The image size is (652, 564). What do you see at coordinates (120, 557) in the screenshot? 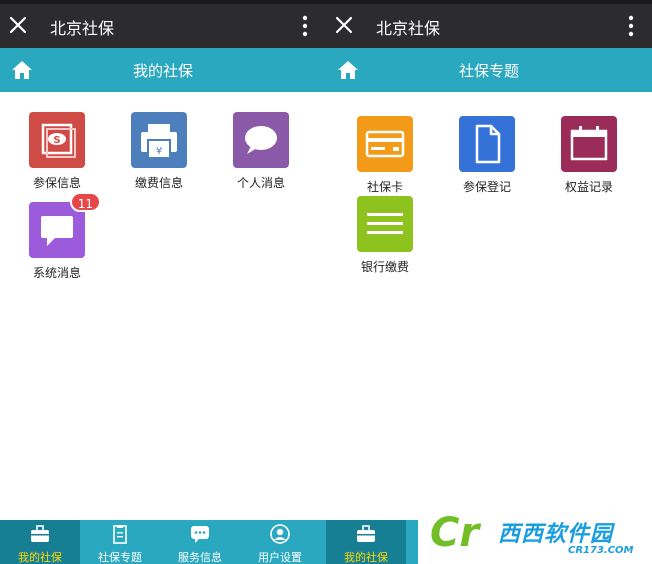
I see `tab-label: 社保专题` at bounding box center [120, 557].